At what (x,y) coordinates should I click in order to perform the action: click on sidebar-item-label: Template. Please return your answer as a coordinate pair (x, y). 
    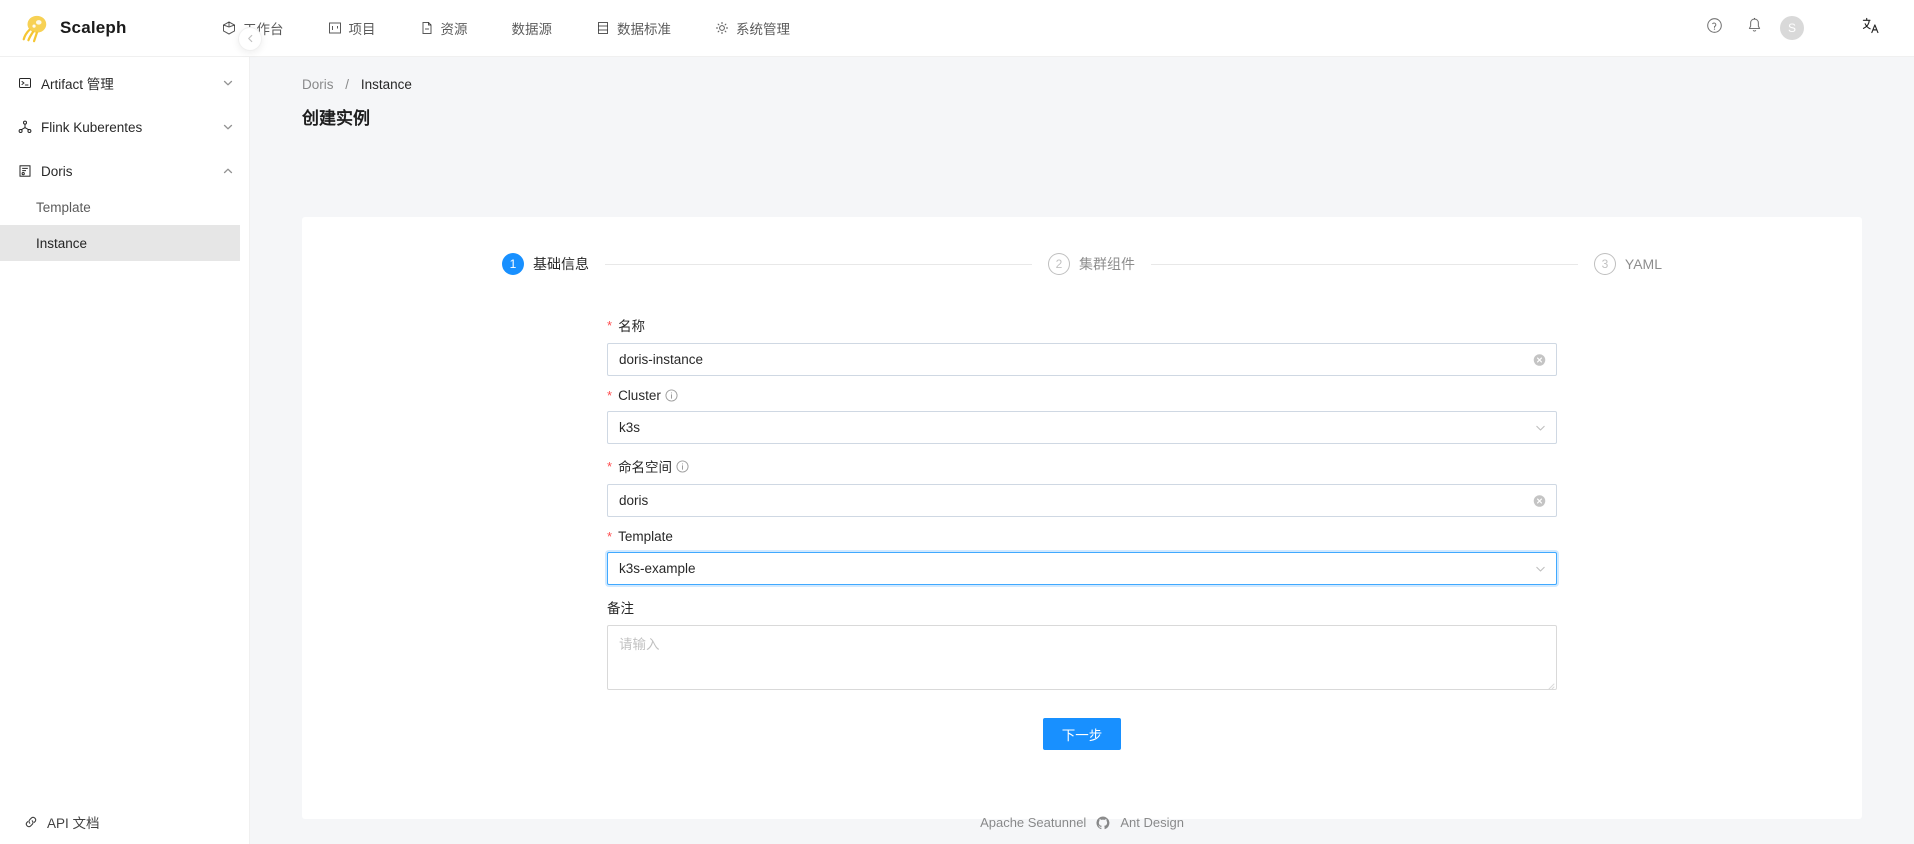
    Looking at the image, I should click on (63, 207).